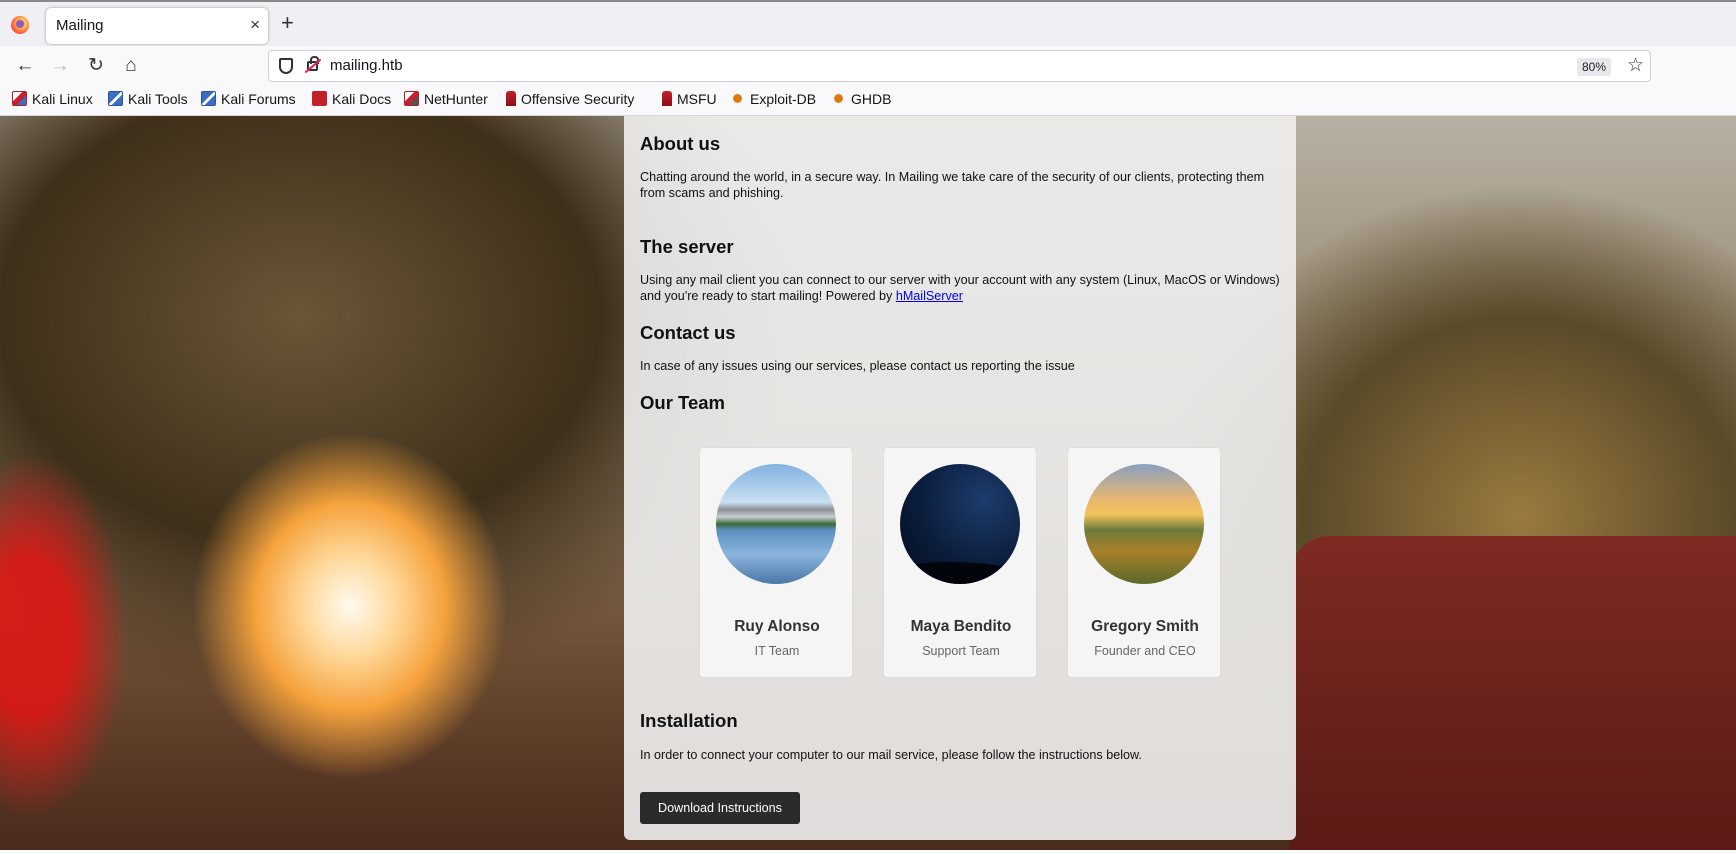 The image size is (1736, 854). What do you see at coordinates (286, 66) in the screenshot?
I see `shield-icon` at bounding box center [286, 66].